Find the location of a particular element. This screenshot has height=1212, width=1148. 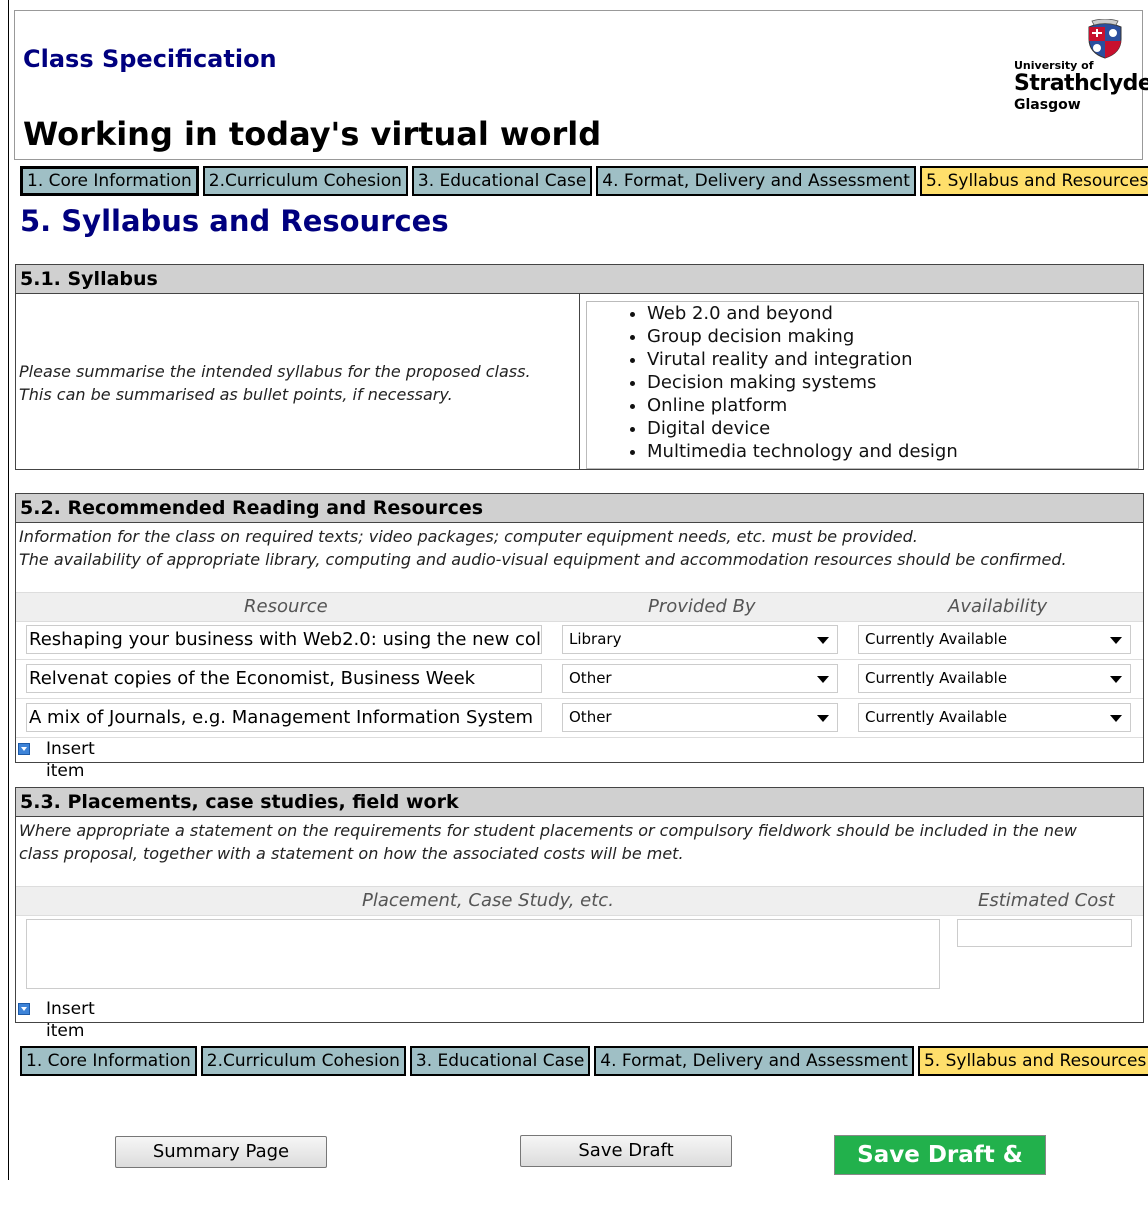

syllabus-section-title: 5.1. Syllabus is located at coordinates (579, 279).